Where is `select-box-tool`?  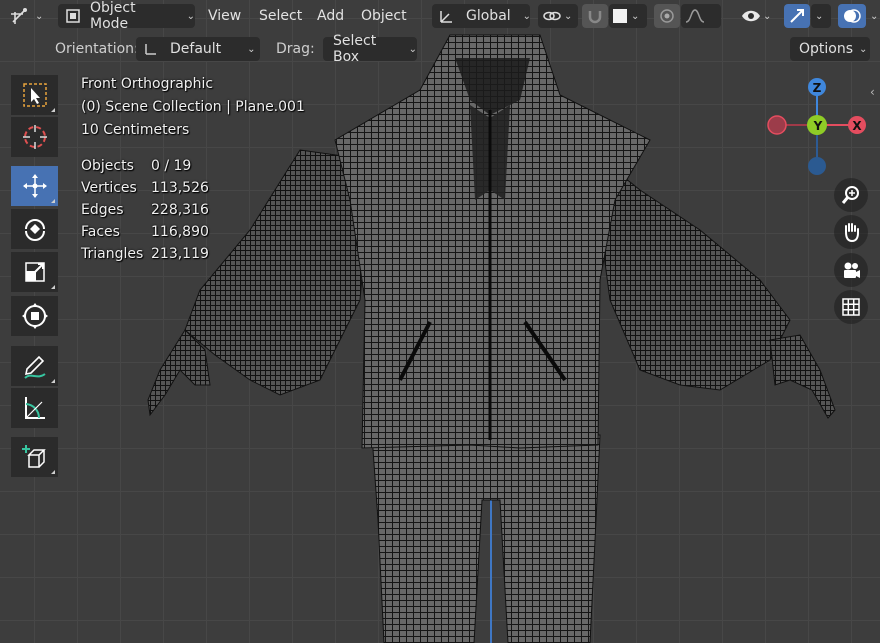
select-box-tool is located at coordinates (34, 95).